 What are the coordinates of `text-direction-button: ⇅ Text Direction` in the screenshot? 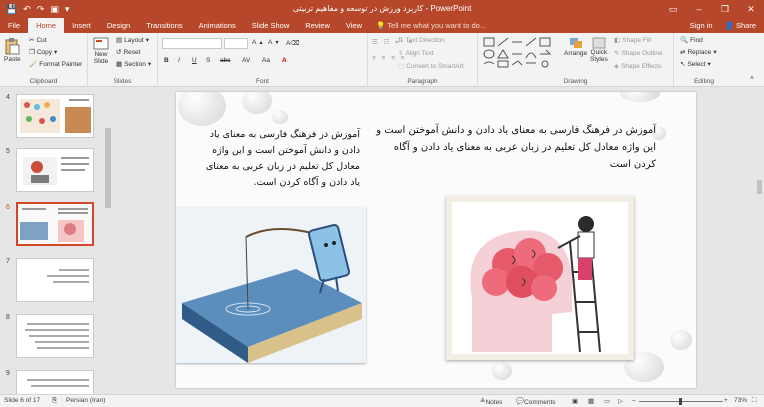 It's located at (421, 40).